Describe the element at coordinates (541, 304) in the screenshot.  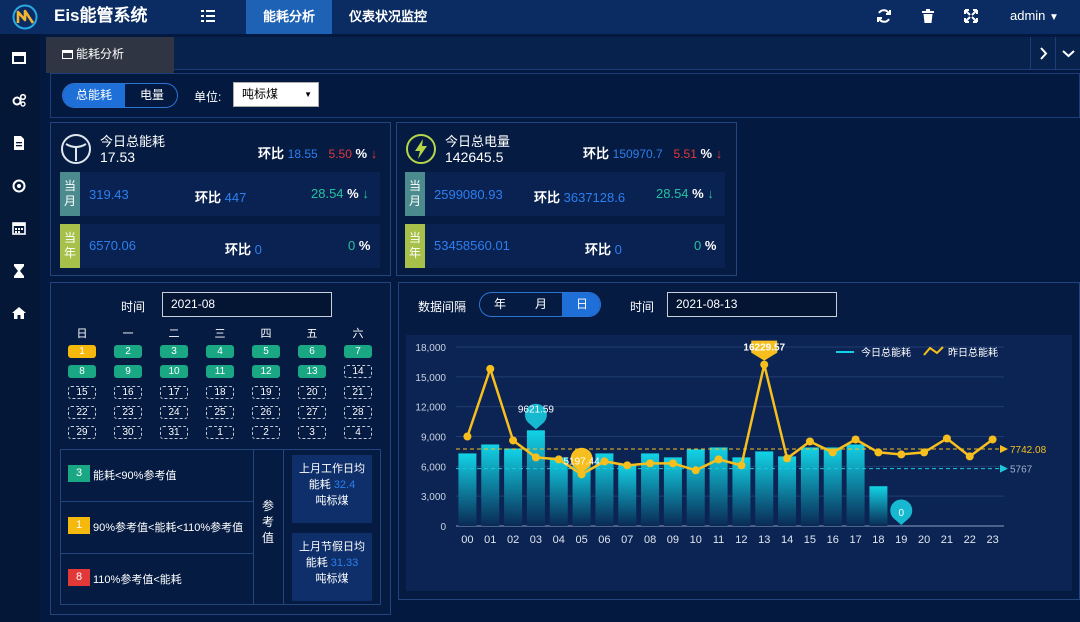
I see `interval-month: 月` at that location.